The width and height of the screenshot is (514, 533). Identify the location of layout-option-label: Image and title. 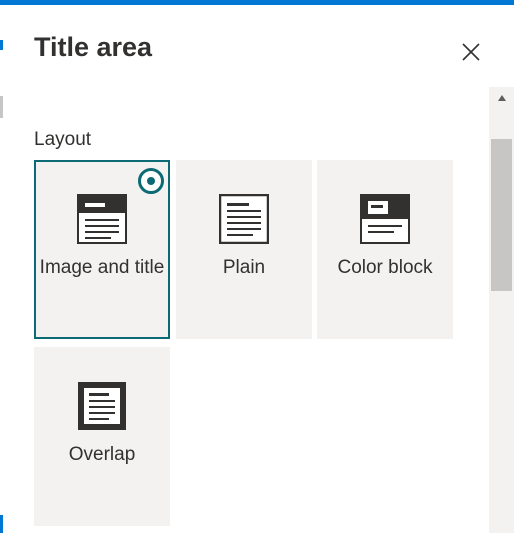
(102, 267).